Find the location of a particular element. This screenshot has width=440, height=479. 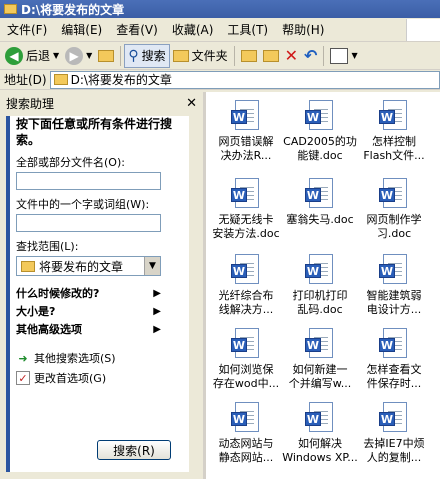

file-name: 塞翁失马.doc is located at coordinates (320, 219).